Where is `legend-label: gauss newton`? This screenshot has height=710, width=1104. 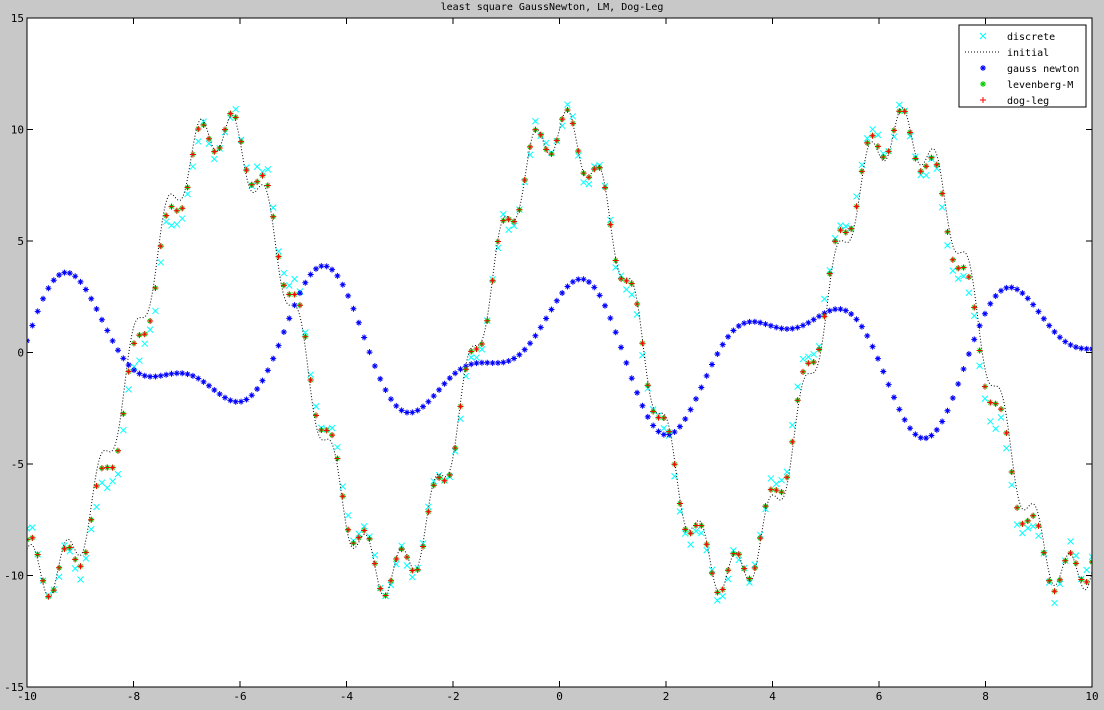
legend-label: gauss newton is located at coordinates (1043, 69).